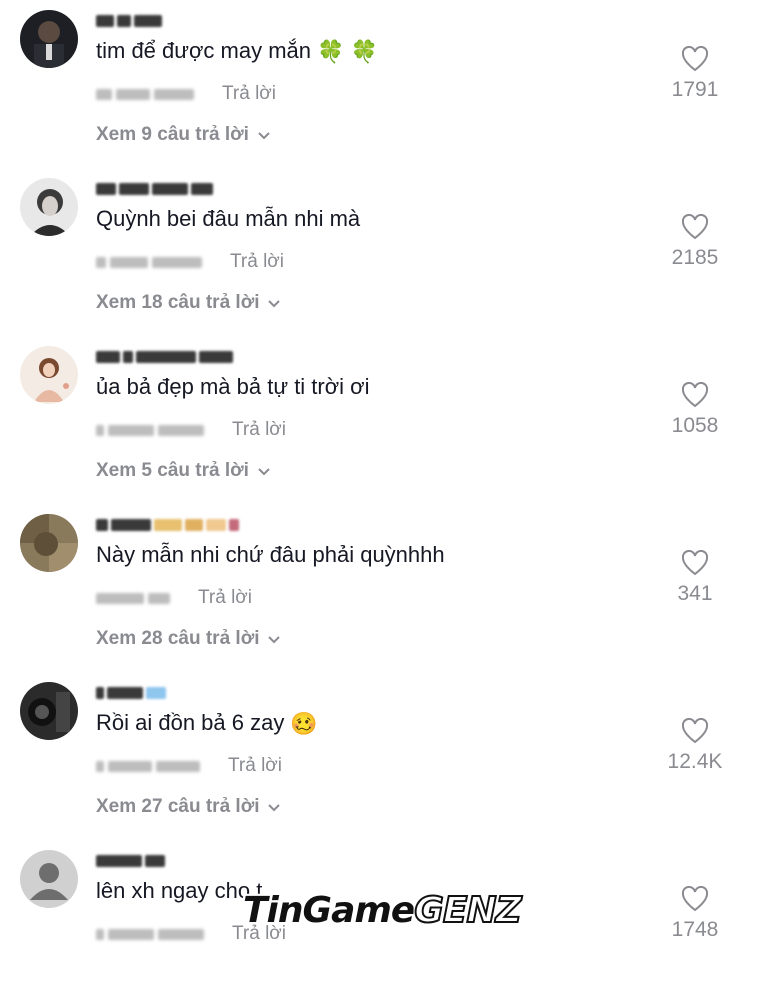  What do you see at coordinates (347, 52) in the screenshot?
I see `clover-emoji-icon: 🍀 🍀` at bounding box center [347, 52].